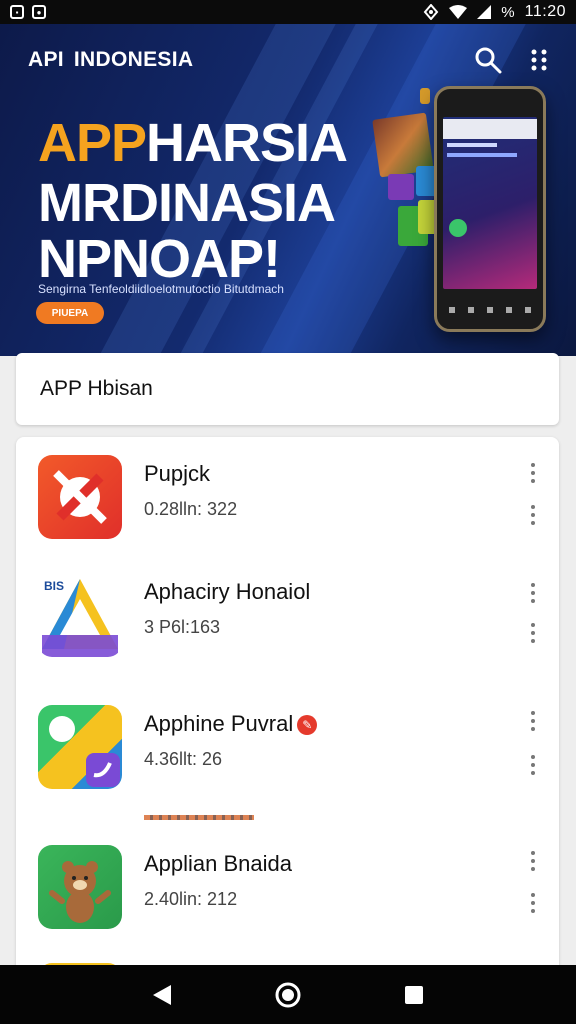 Image resolution: width=576 pixels, height=1024 pixels. What do you see at coordinates (80, 615) in the screenshot?
I see `triangle-app-icon: BIS` at bounding box center [80, 615].